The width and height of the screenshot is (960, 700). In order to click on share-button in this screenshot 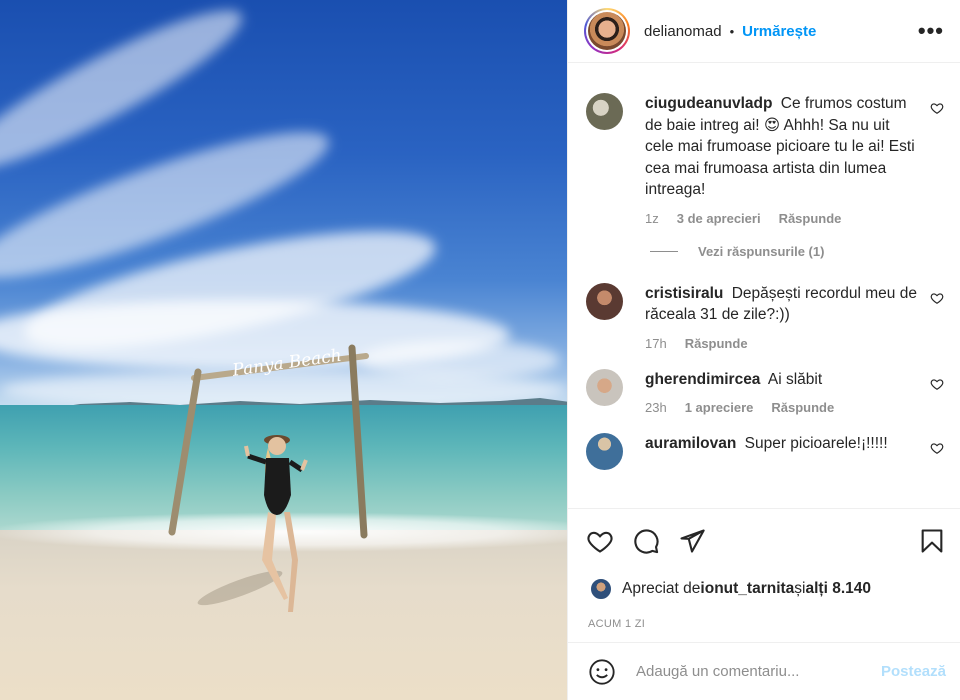, I will do `click(692, 541)`.